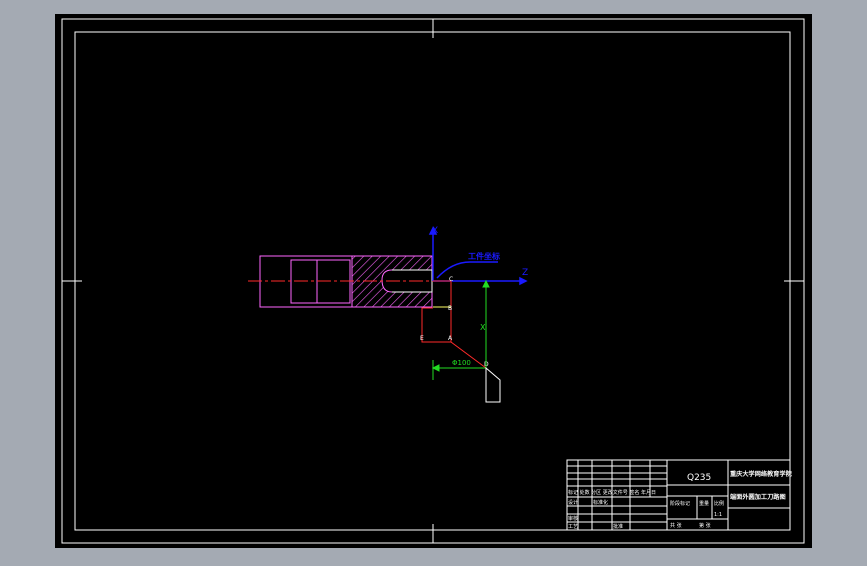 Image resolution: width=867 pixels, height=566 pixels. What do you see at coordinates (451, 279) in the screenshot?
I see `svg-text: C` at bounding box center [451, 279].